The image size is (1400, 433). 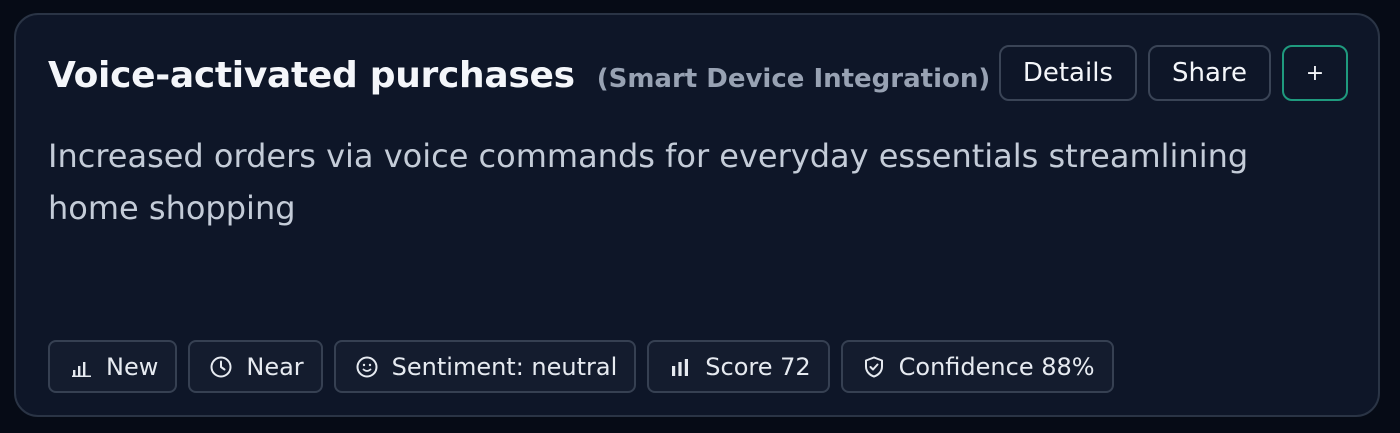 I want to click on card-category: (Smart Device Integration), so click(x=793, y=79).